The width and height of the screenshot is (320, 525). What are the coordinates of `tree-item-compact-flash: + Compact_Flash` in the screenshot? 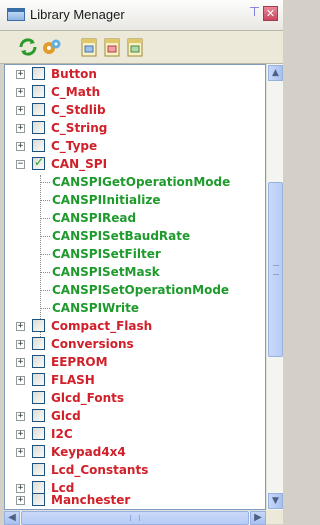 It's located at (135, 327).